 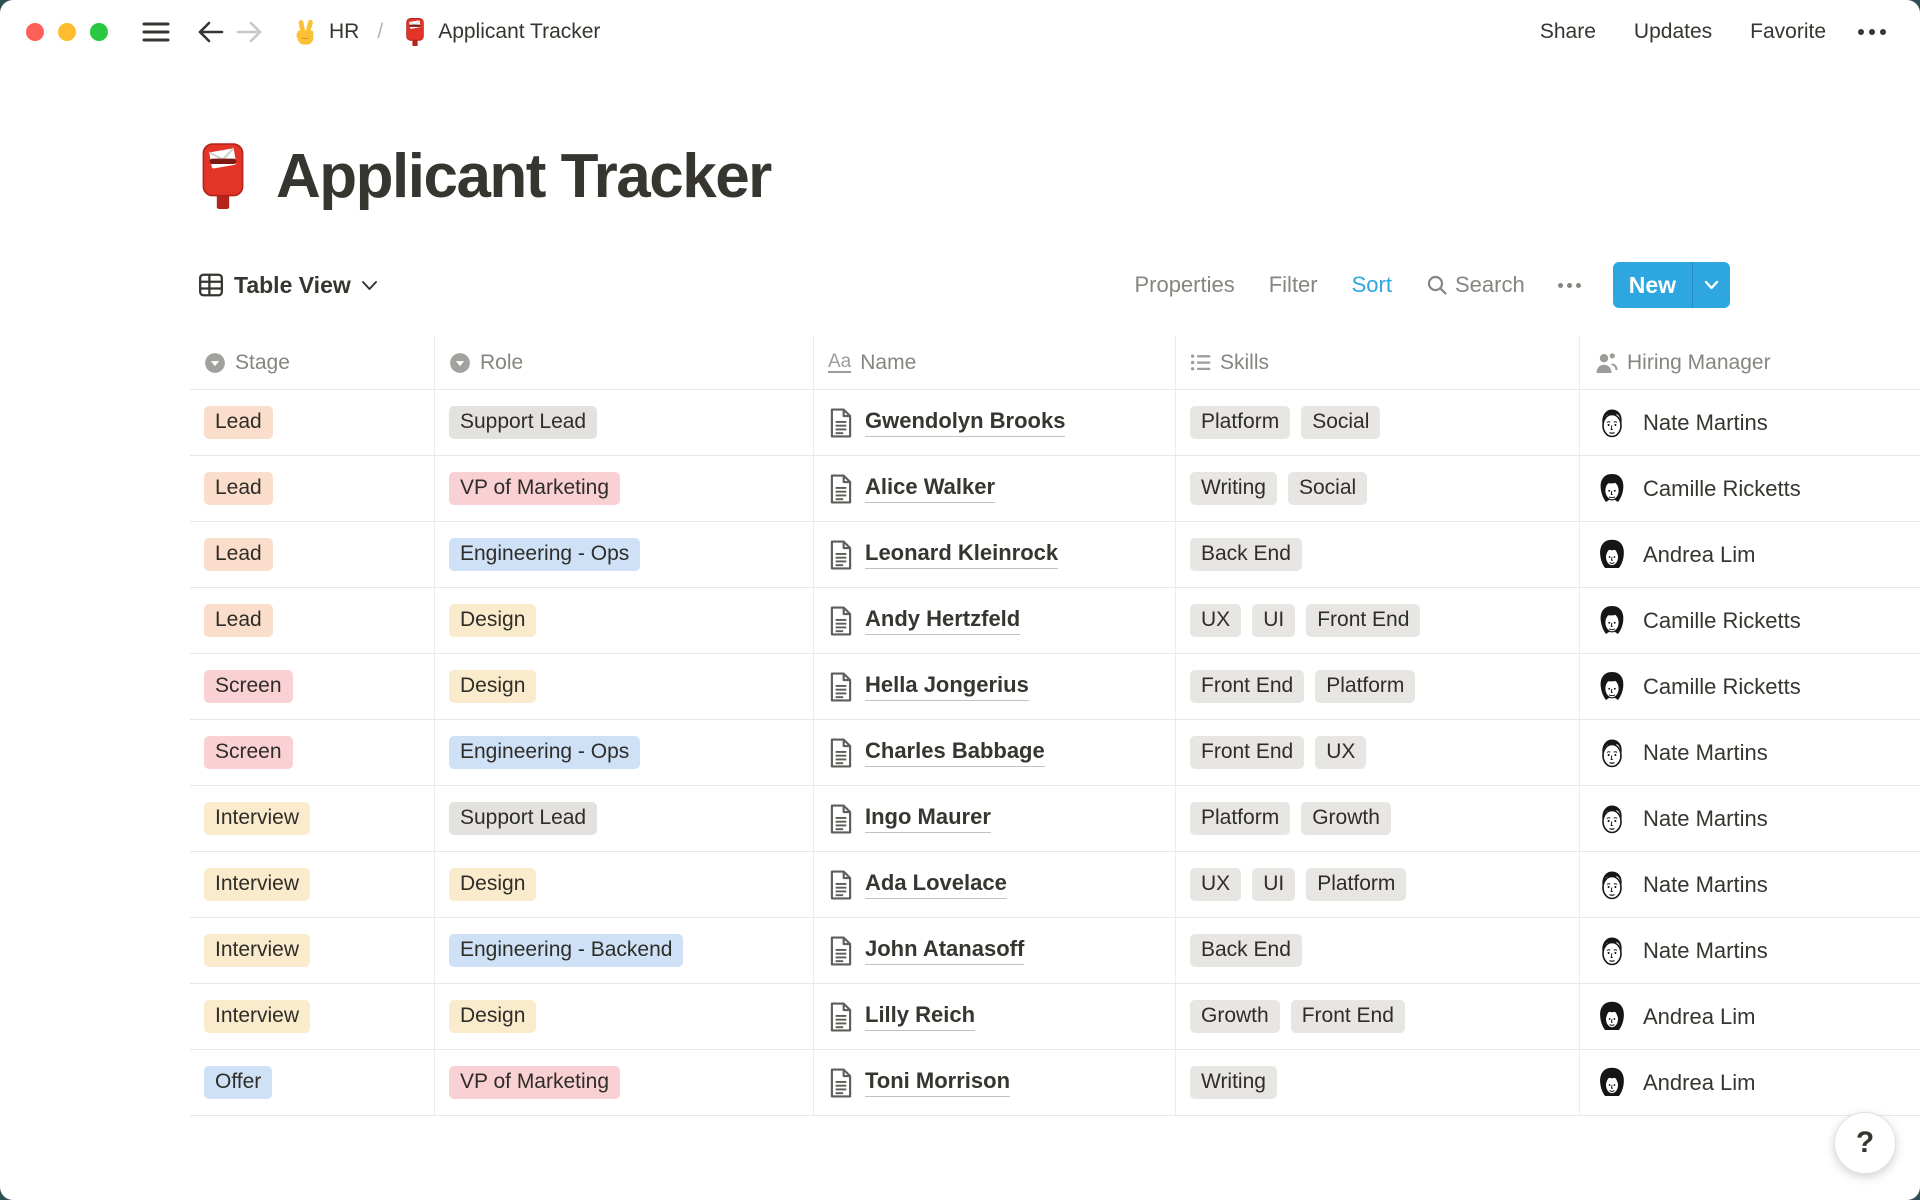 I want to click on close-button, so click(x=35, y=32).